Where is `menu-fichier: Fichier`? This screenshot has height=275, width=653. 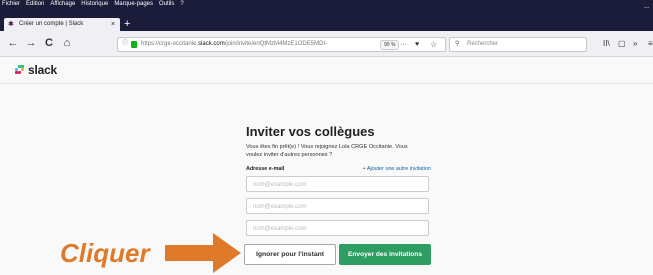
menu-fichier: Fichier is located at coordinates (11, 4).